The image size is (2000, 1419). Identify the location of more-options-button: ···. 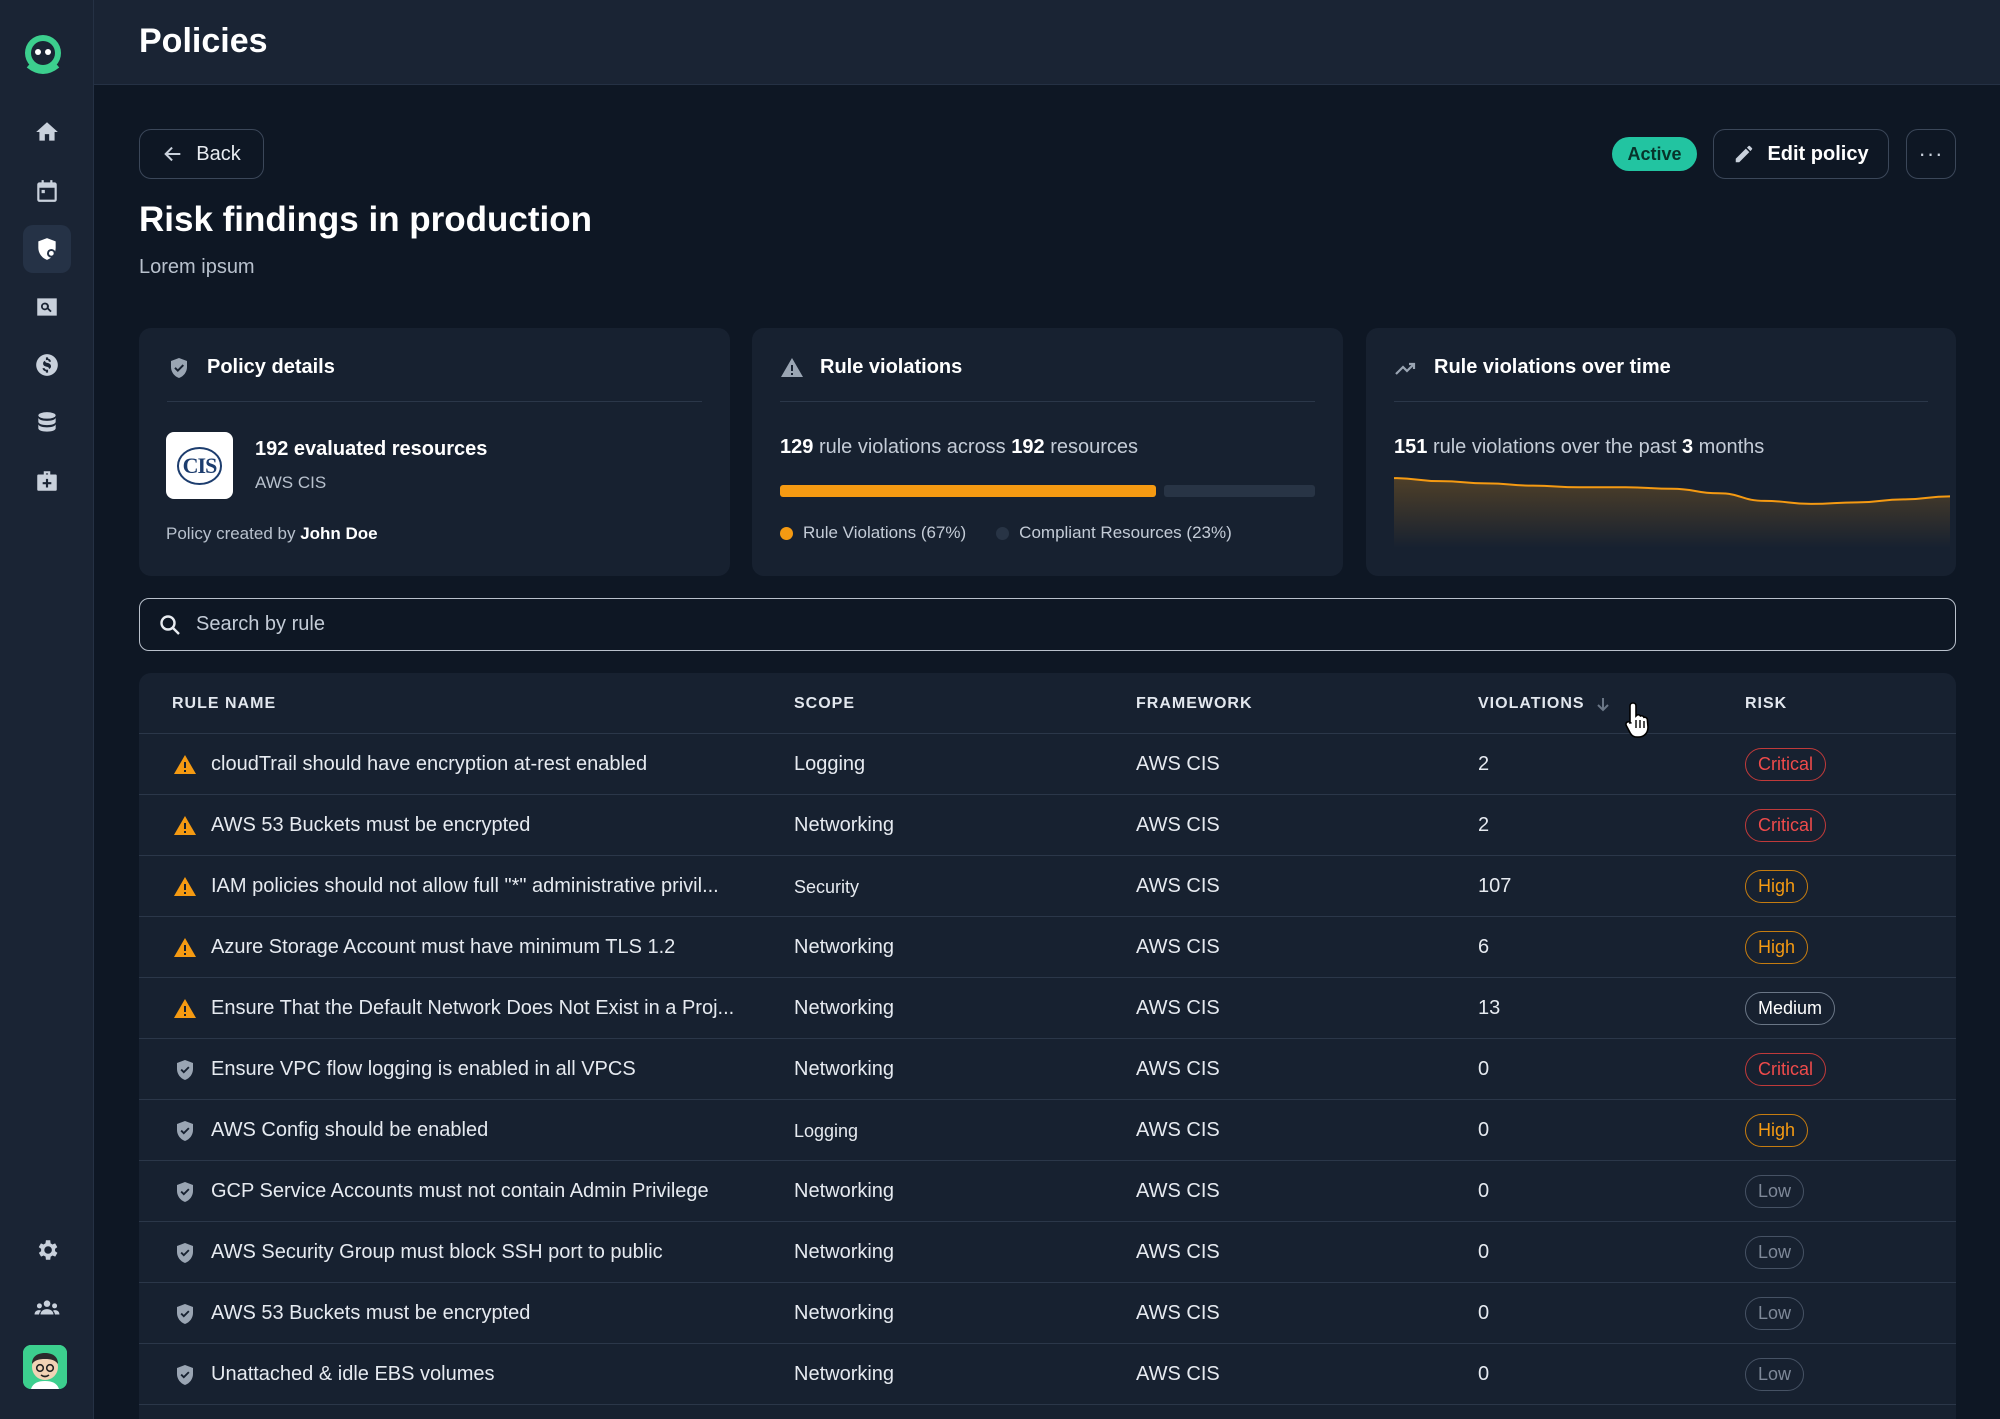
(1931, 154).